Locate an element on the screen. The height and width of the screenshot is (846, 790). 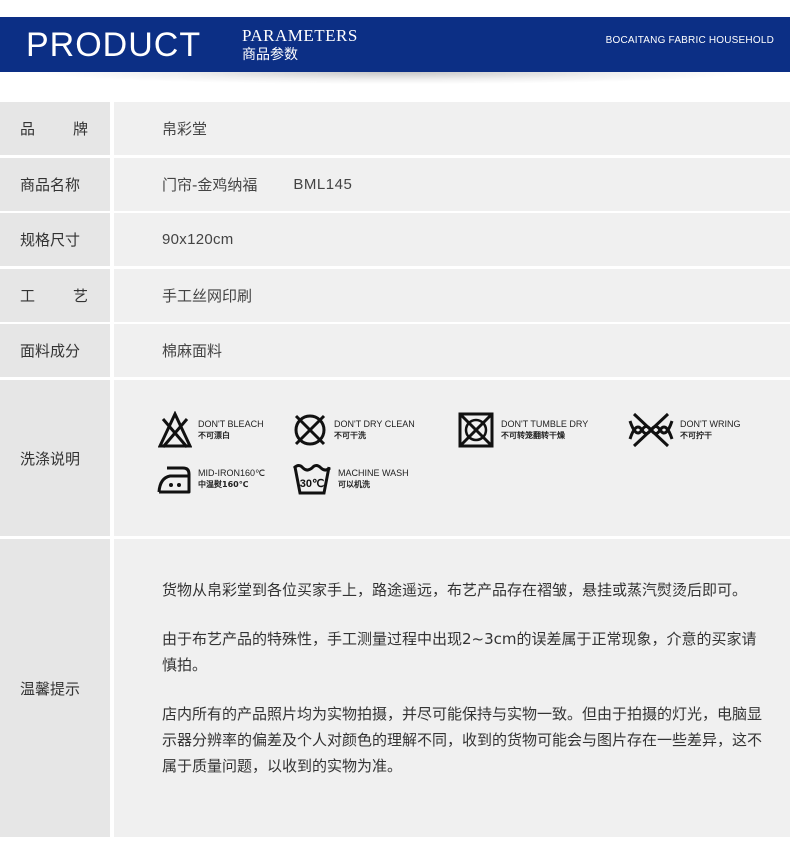
row-value: 棉麻面料 is located at coordinates (452, 350).